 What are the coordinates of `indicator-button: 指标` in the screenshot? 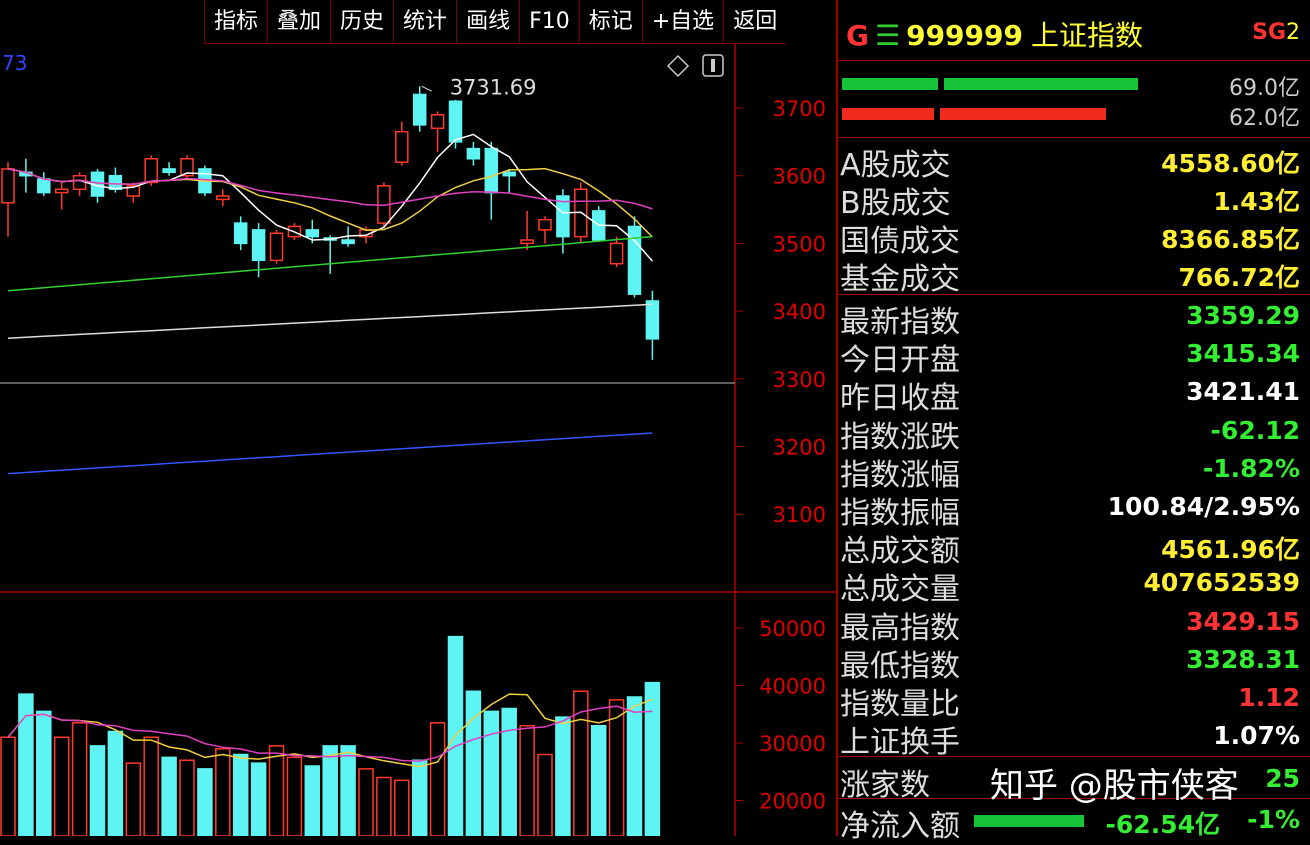 It's located at (236, 22).